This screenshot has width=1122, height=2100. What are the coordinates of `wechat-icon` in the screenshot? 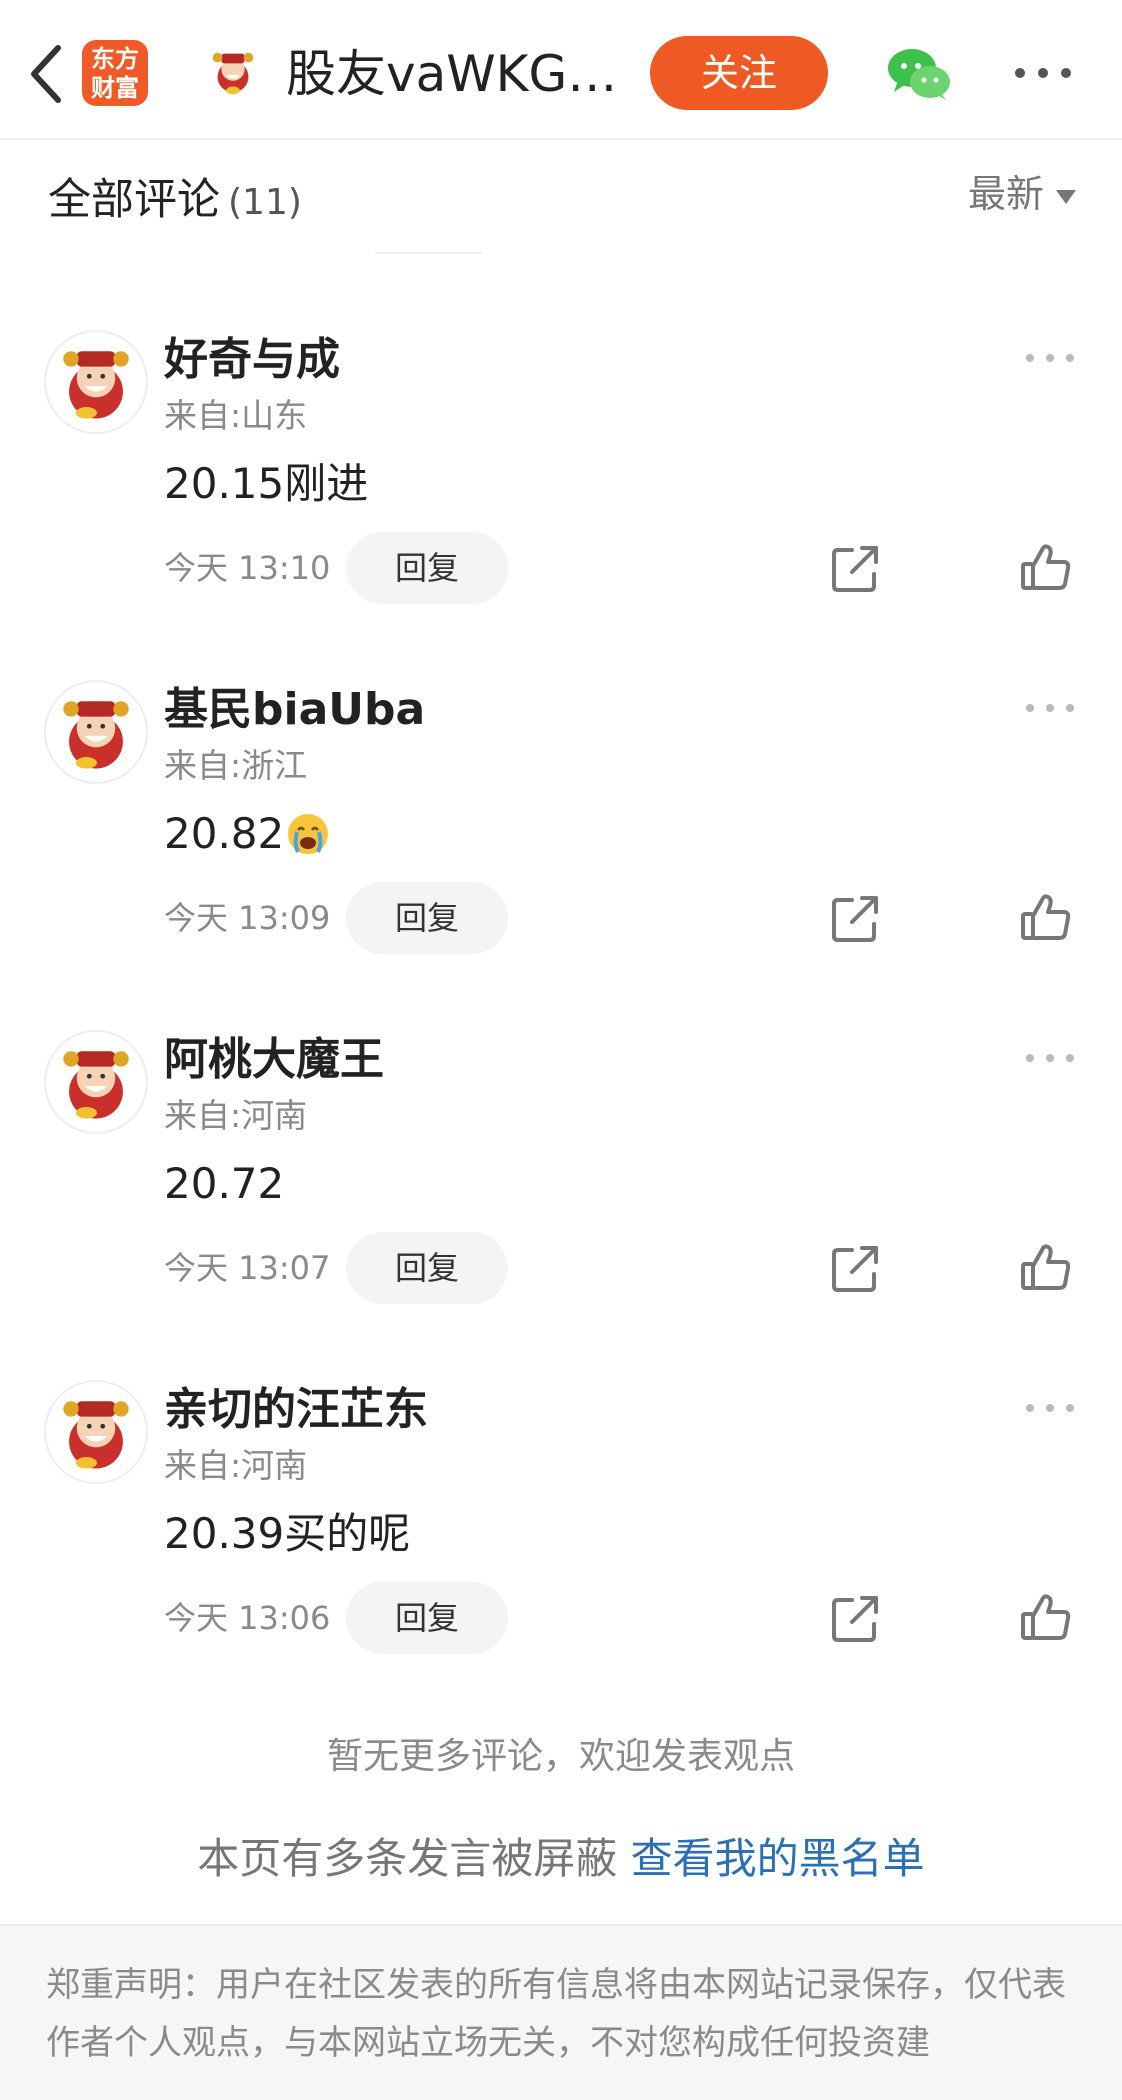 It's located at (919, 74).